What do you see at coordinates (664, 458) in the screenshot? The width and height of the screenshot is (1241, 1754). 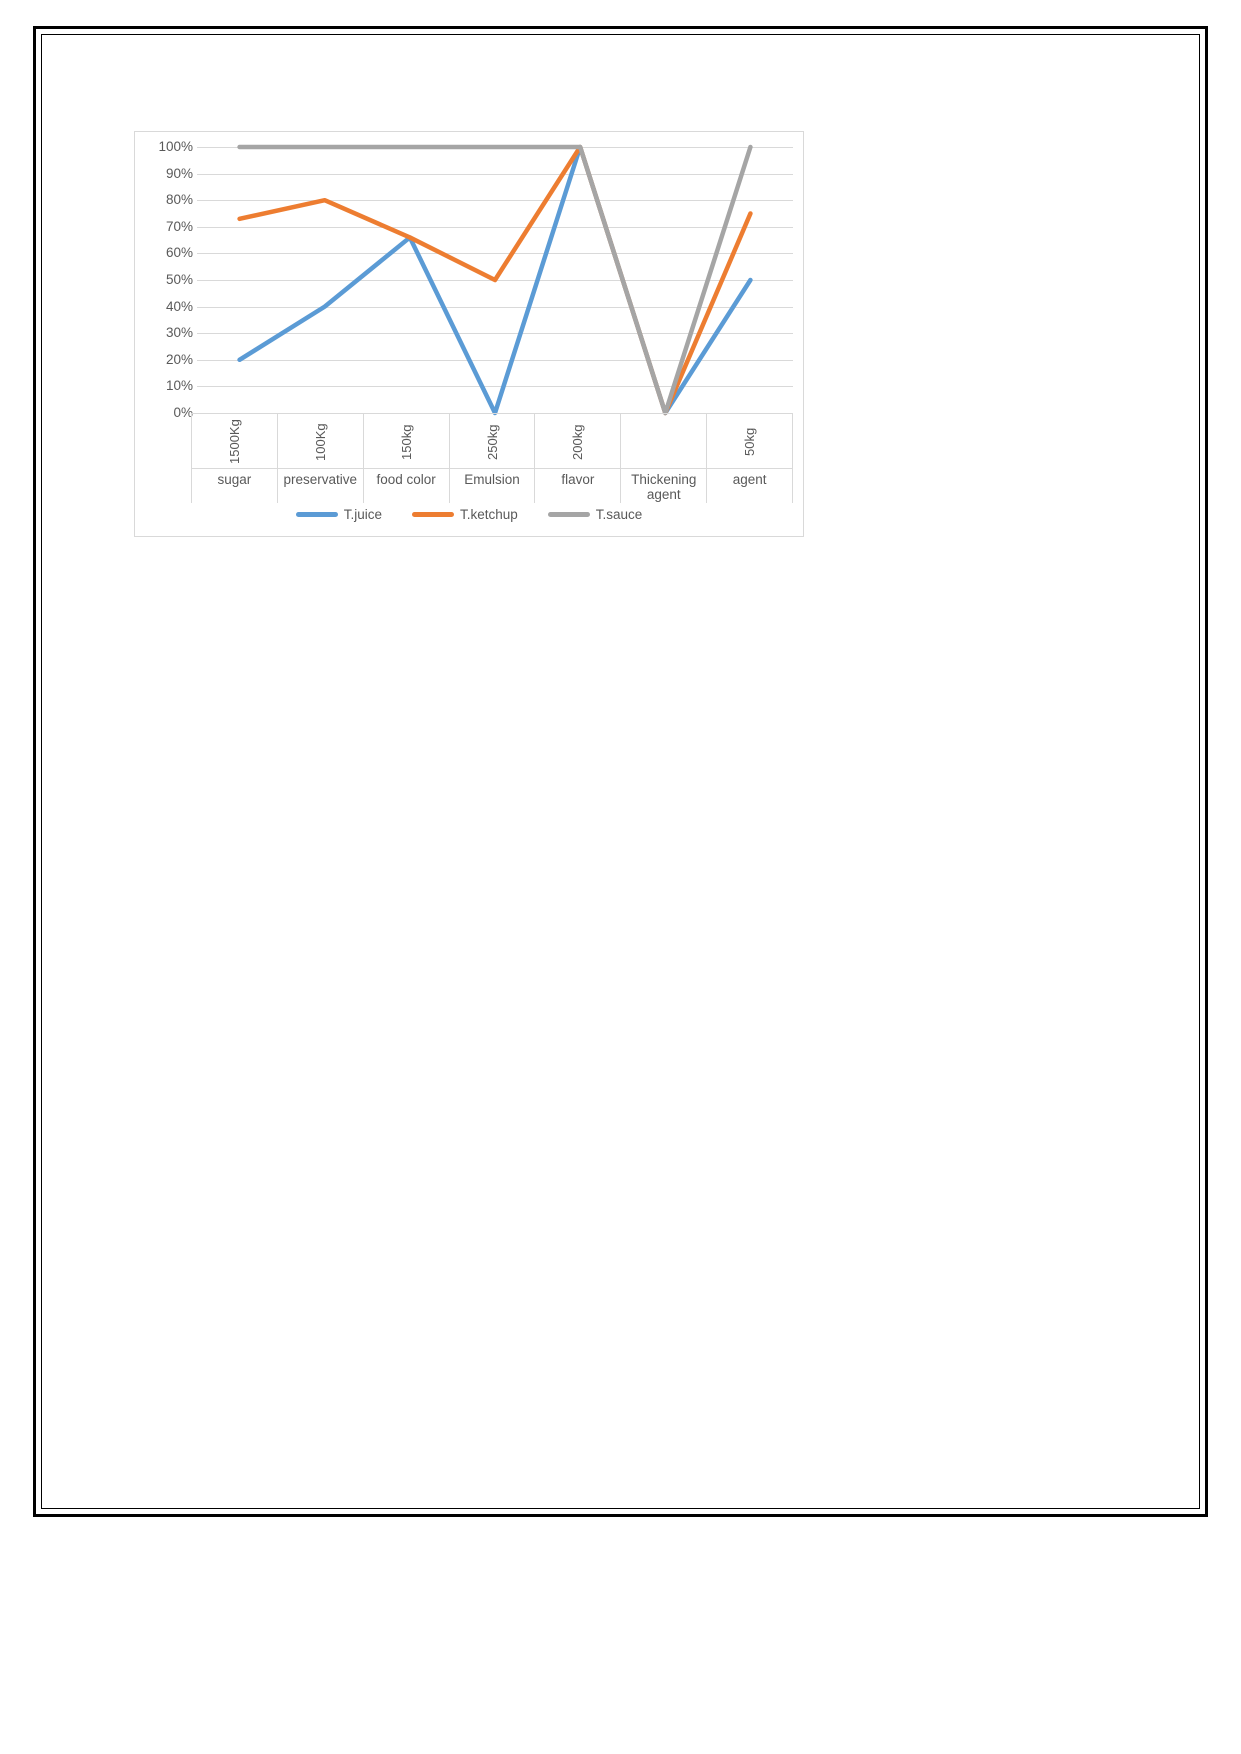 I see `x-axis-category: Thickening agent` at bounding box center [664, 458].